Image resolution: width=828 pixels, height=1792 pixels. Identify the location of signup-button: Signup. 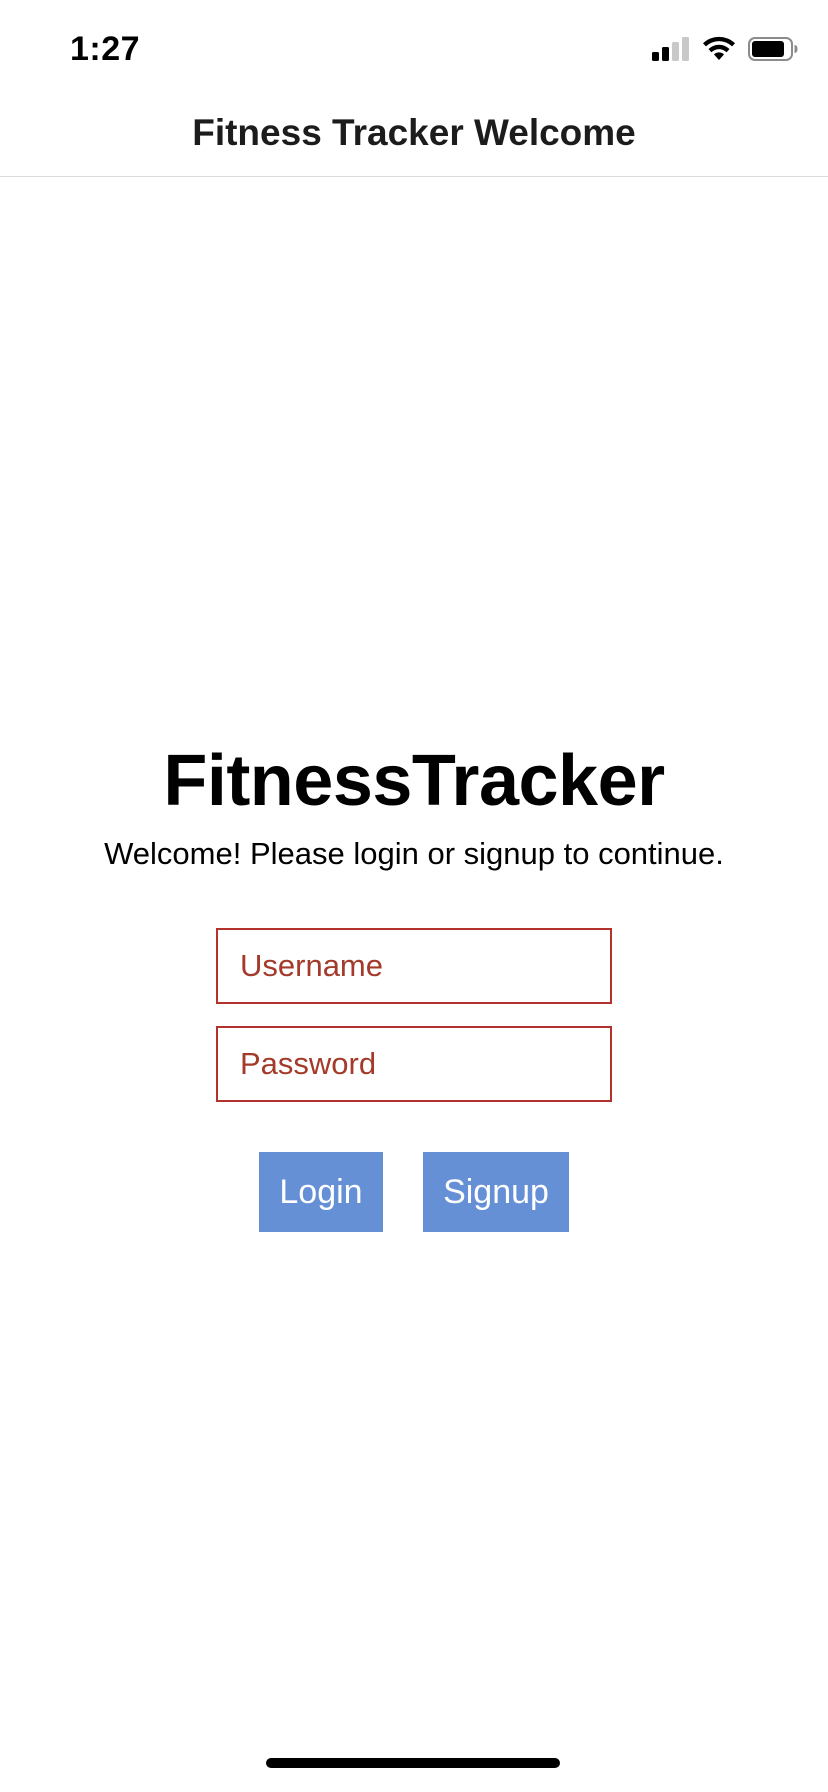
(496, 1192).